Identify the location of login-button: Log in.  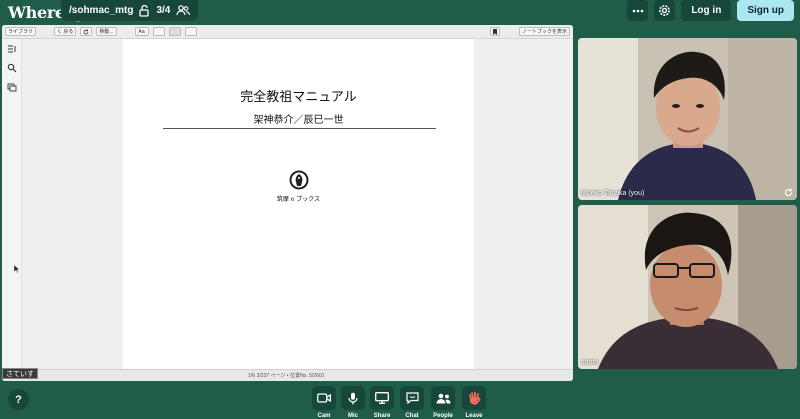
(706, 10).